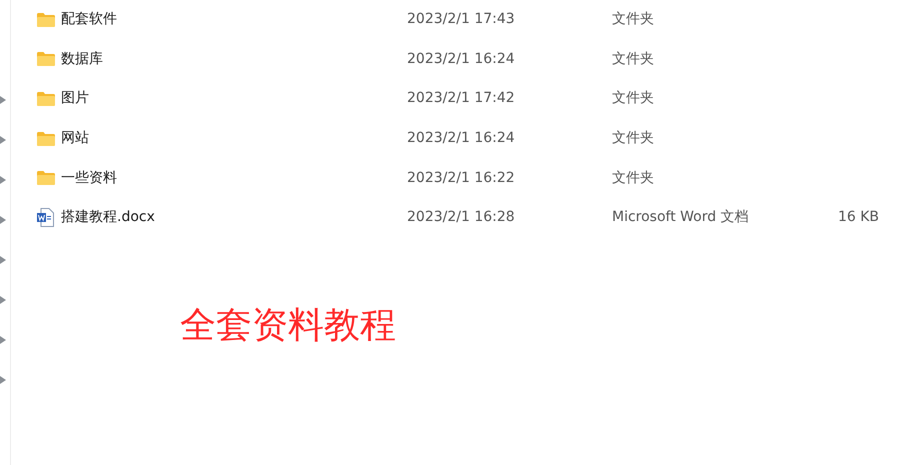  What do you see at coordinates (857, 218) in the screenshot?
I see `file-size: 16 KB` at bounding box center [857, 218].